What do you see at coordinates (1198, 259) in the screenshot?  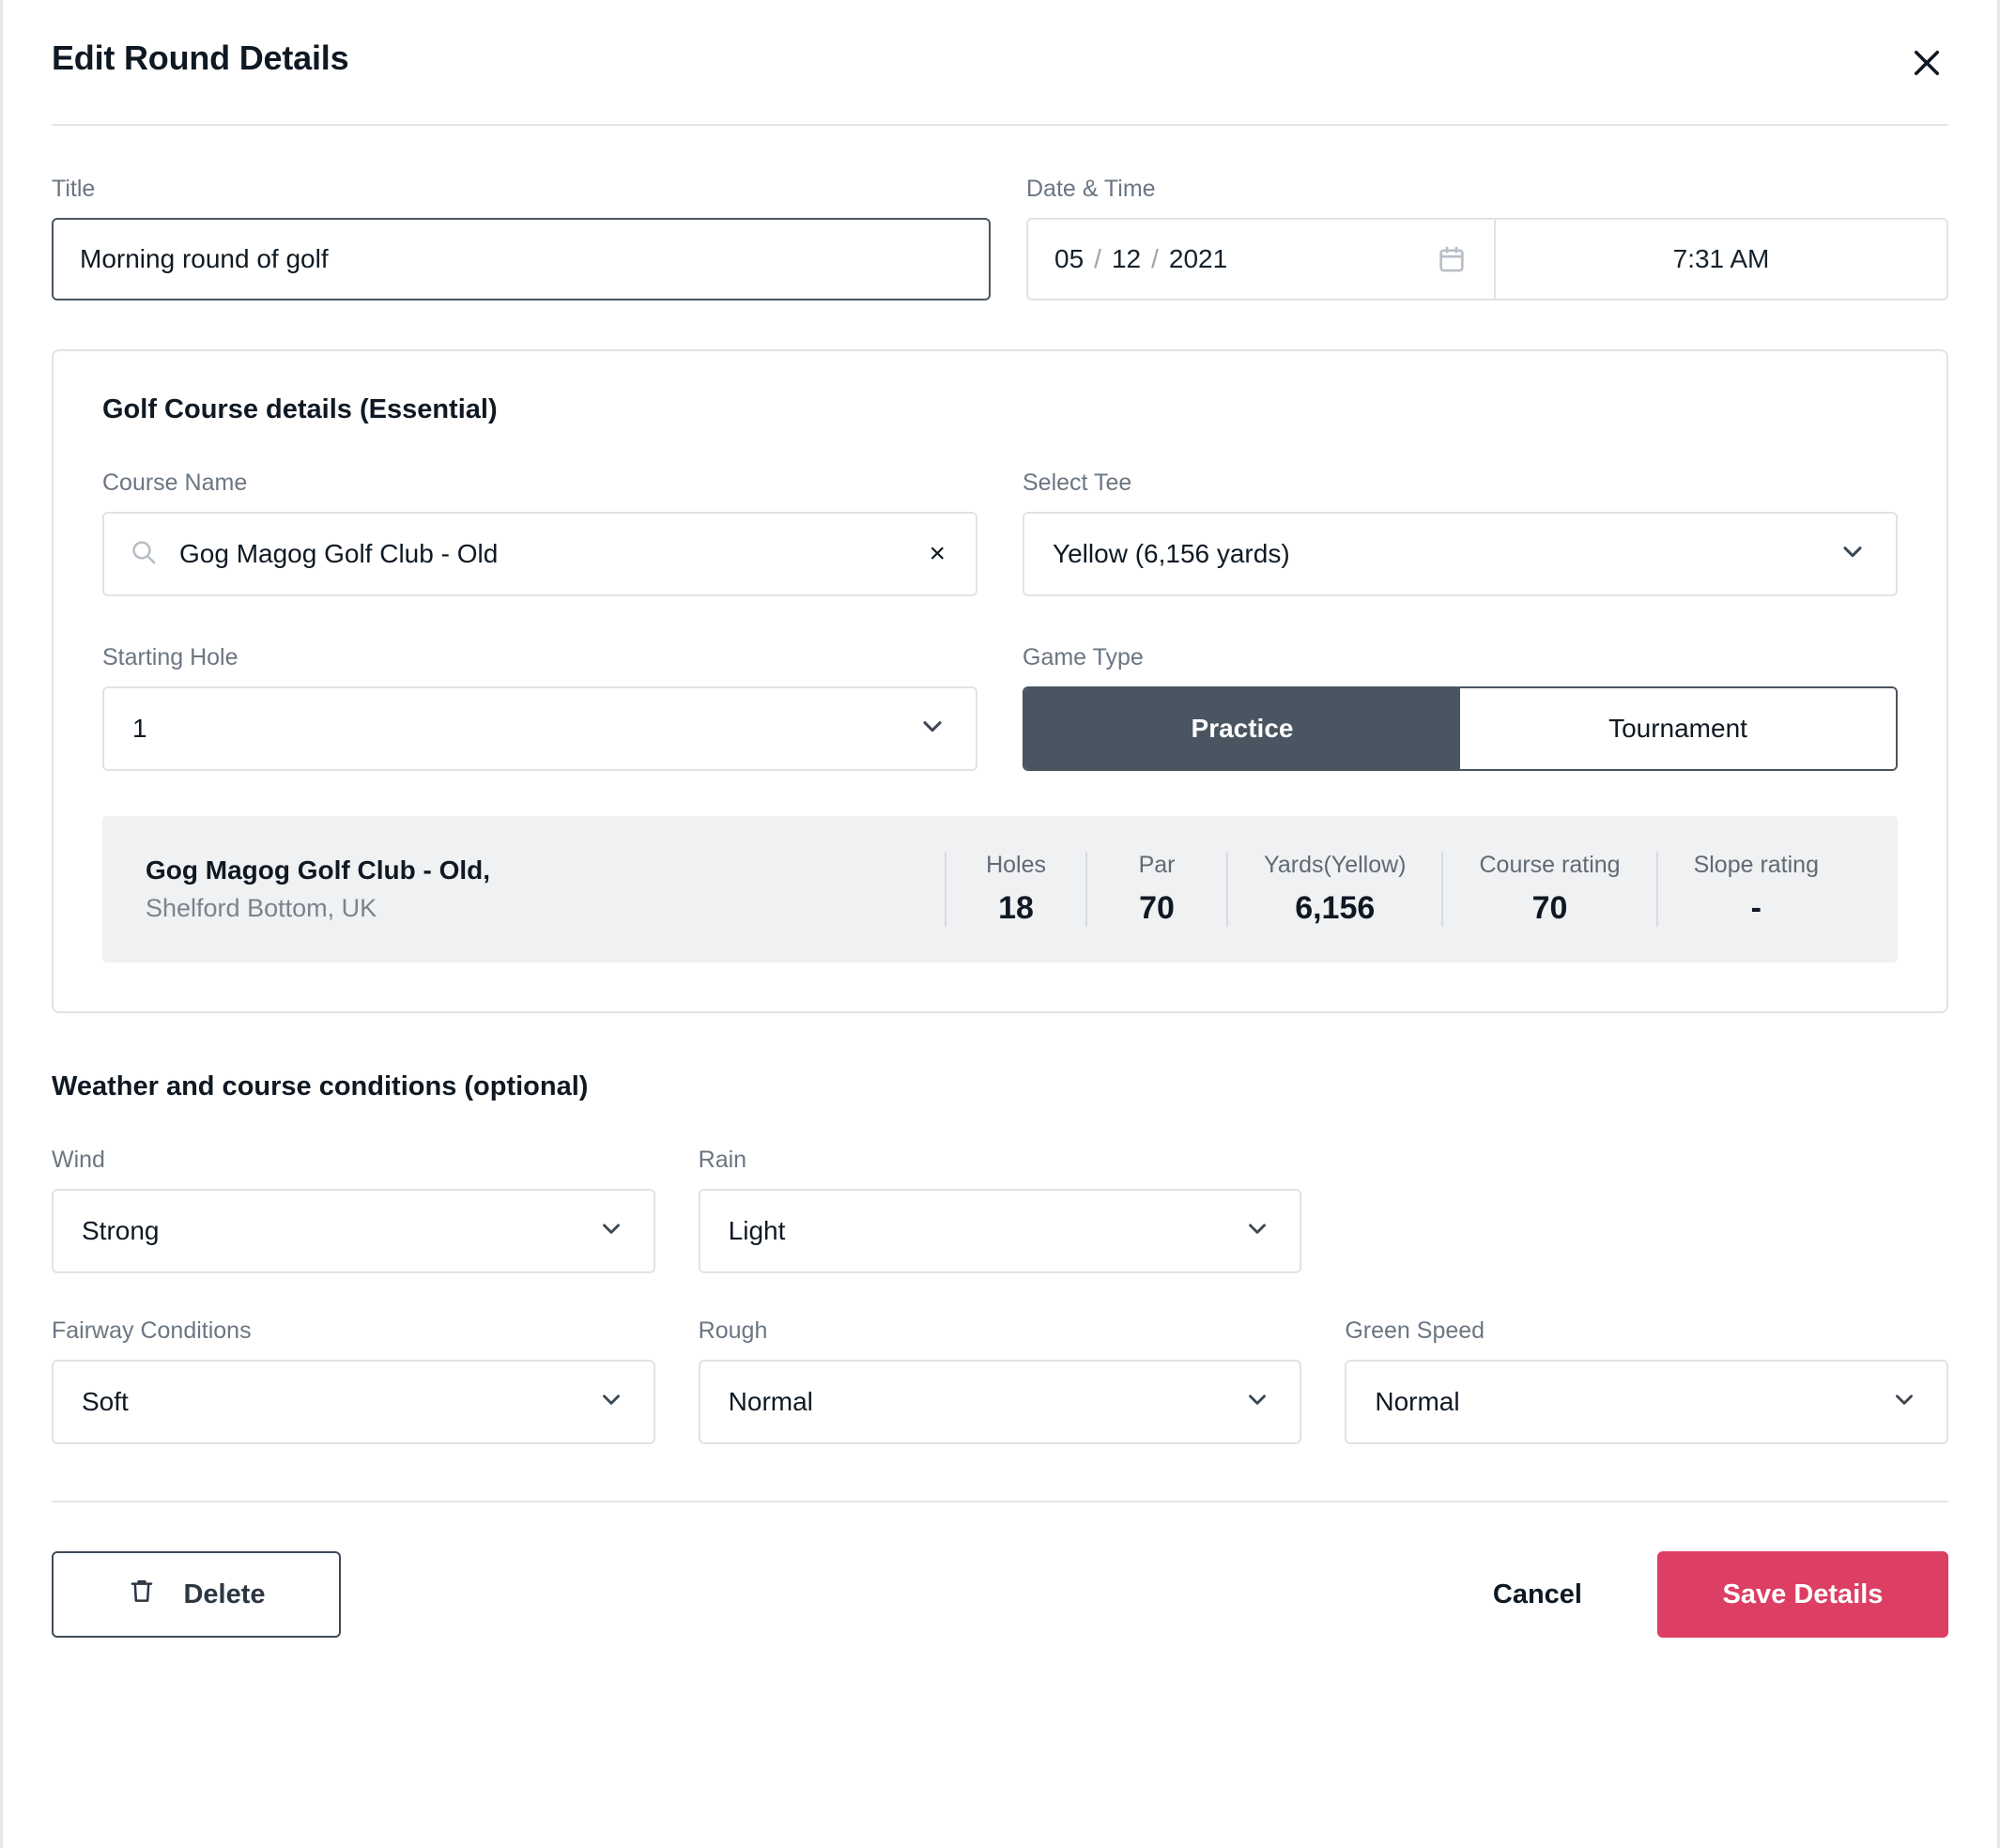 I see `date-year: 2021` at bounding box center [1198, 259].